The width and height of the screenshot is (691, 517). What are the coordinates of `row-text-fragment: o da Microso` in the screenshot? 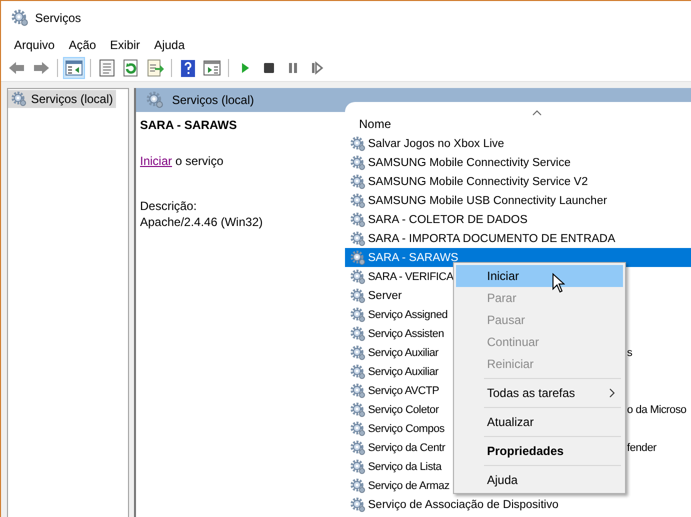 It's located at (656, 410).